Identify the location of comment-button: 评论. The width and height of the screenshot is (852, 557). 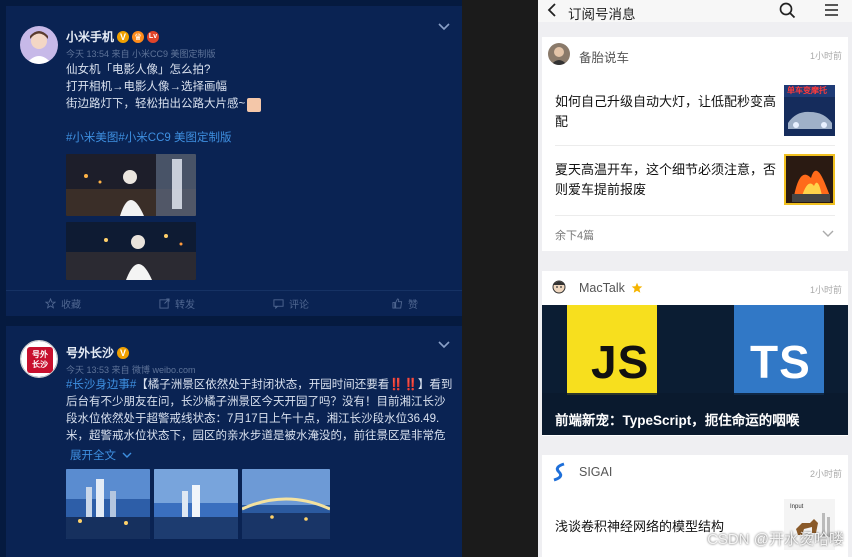
(291, 303).